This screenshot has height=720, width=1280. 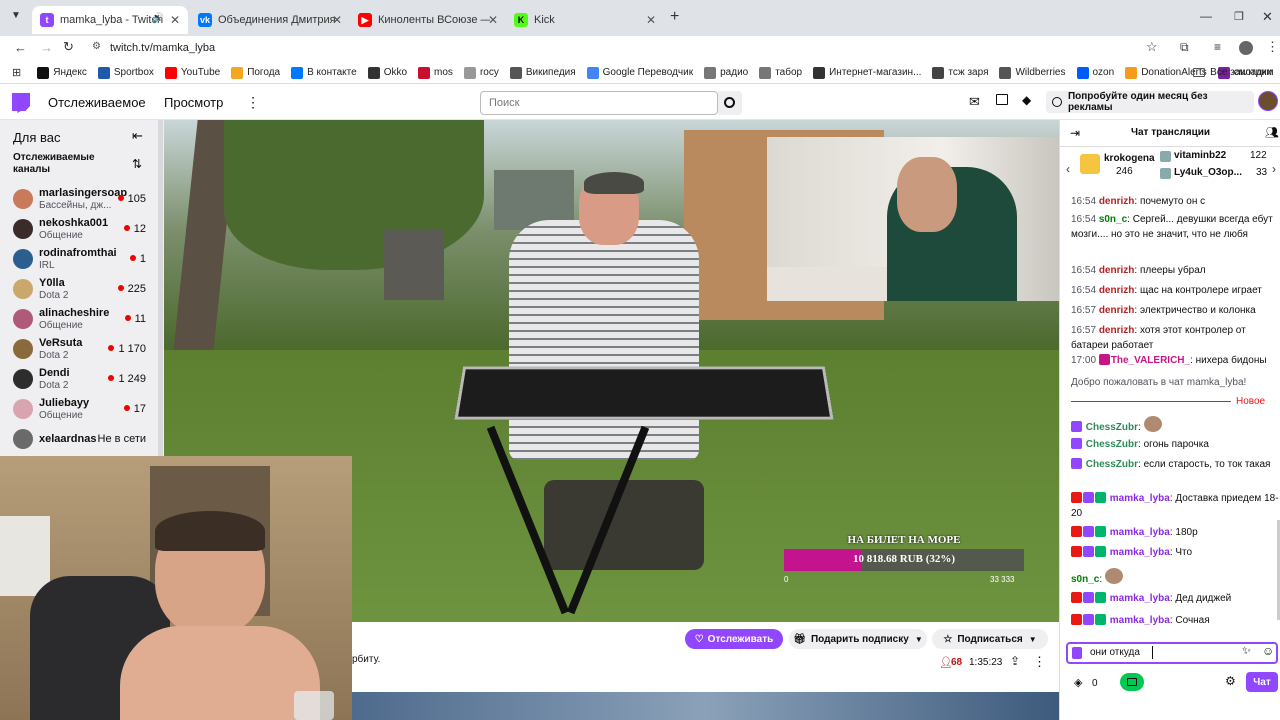 What do you see at coordinates (1274, 169) in the screenshot?
I see `leaderboard-next-icon: ›` at bounding box center [1274, 169].